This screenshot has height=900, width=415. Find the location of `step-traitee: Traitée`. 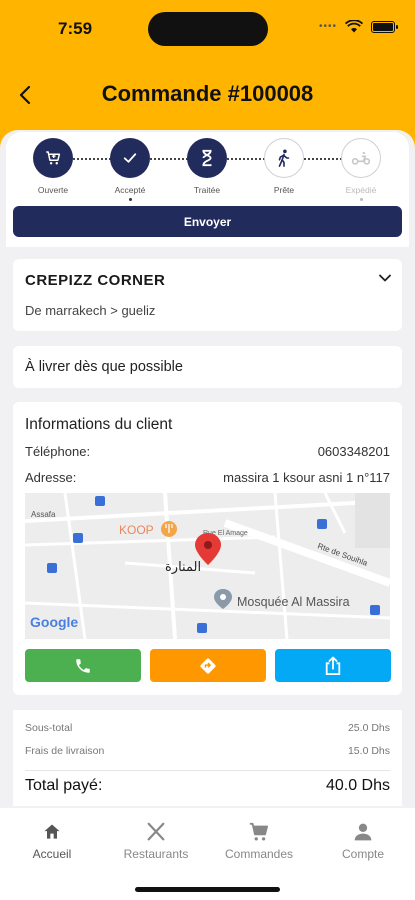

step-traitee: Traitée is located at coordinates (207, 166).